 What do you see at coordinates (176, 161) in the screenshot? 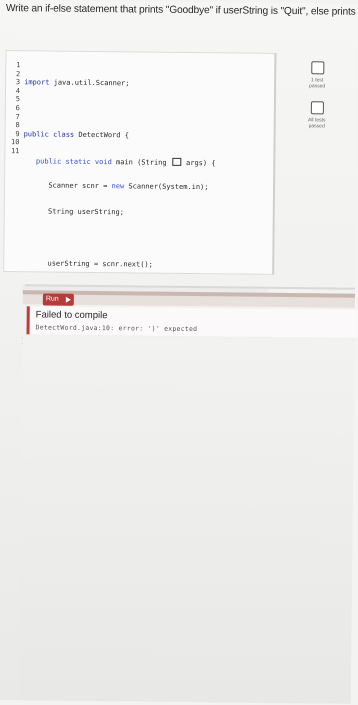
I see `array-brackets-icon` at bounding box center [176, 161].